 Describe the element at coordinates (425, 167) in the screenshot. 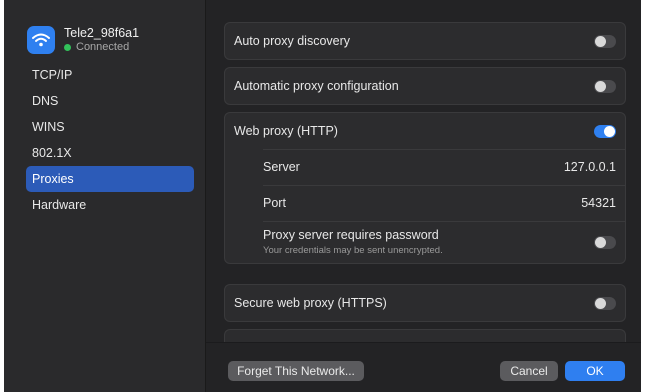

I see `server-row: Server 127.0.0.1` at that location.